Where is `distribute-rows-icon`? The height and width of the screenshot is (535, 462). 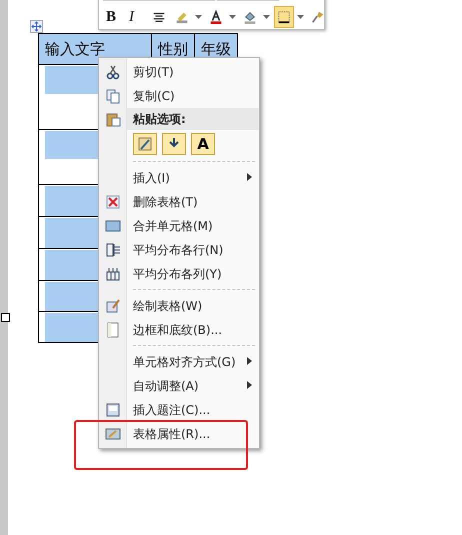
distribute-rows-icon is located at coordinates (113, 250).